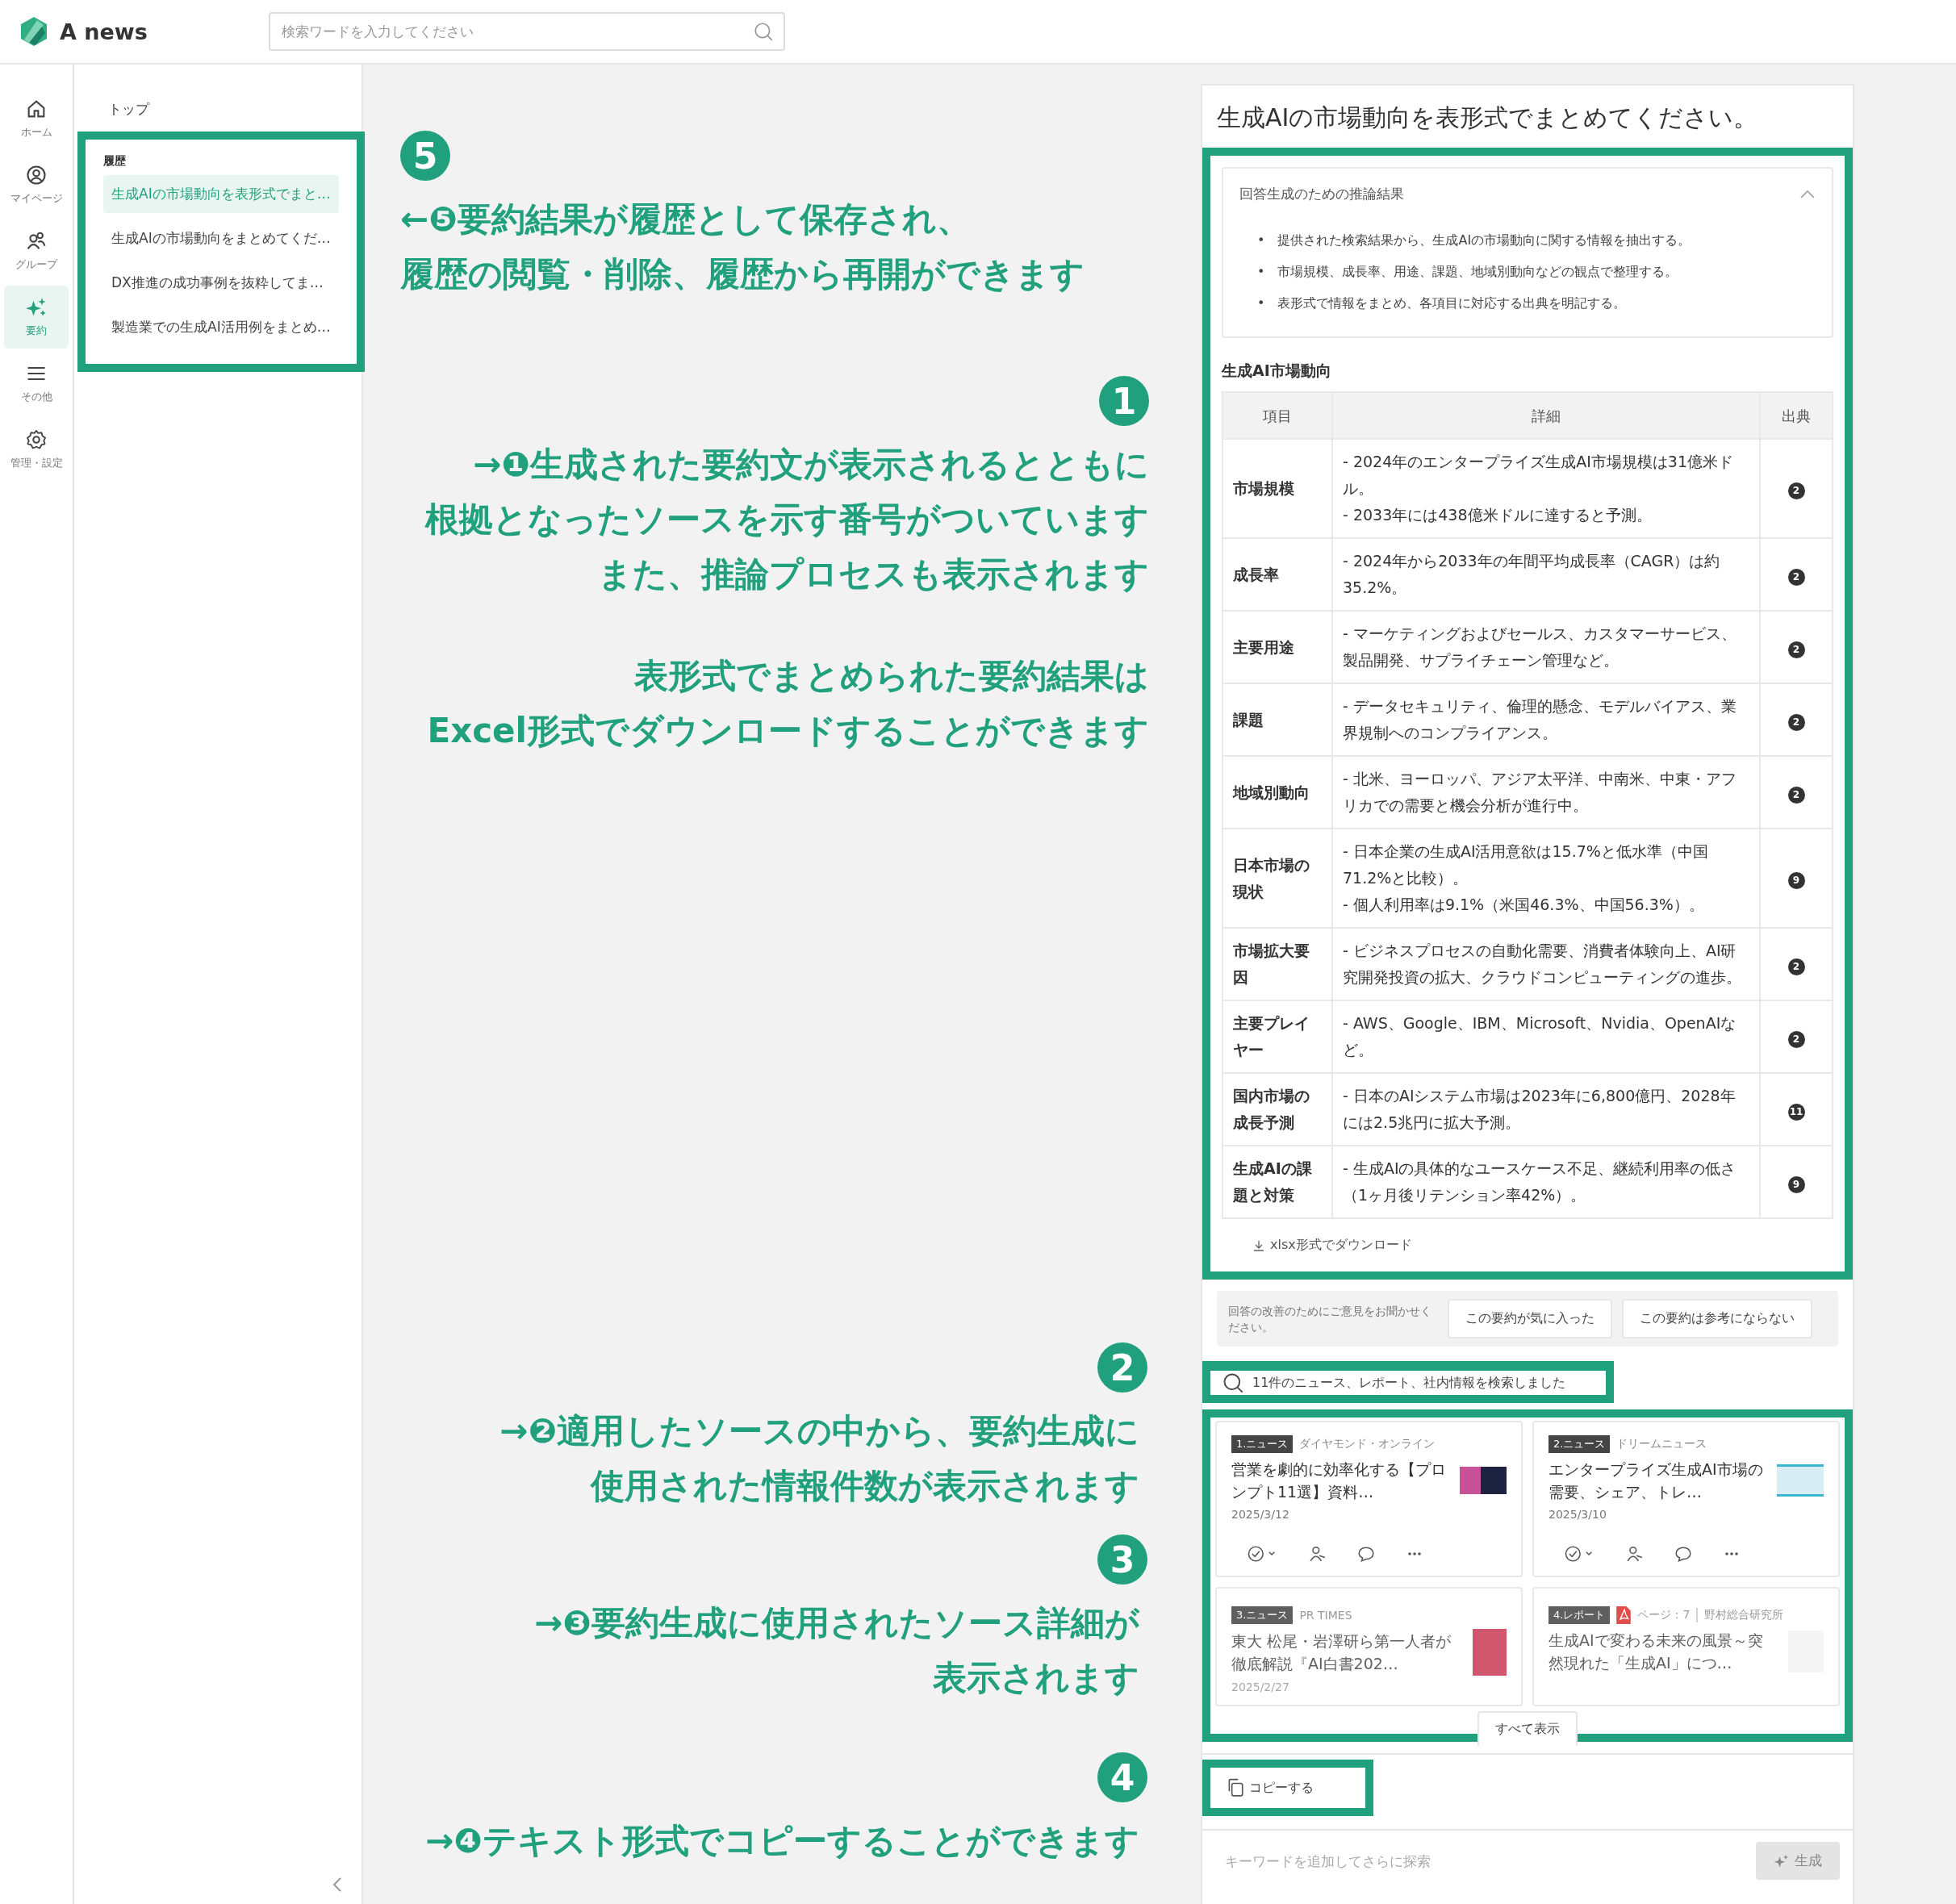  What do you see at coordinates (1262, 1615) in the screenshot?
I see `source-tag: 3.ニュース` at bounding box center [1262, 1615].